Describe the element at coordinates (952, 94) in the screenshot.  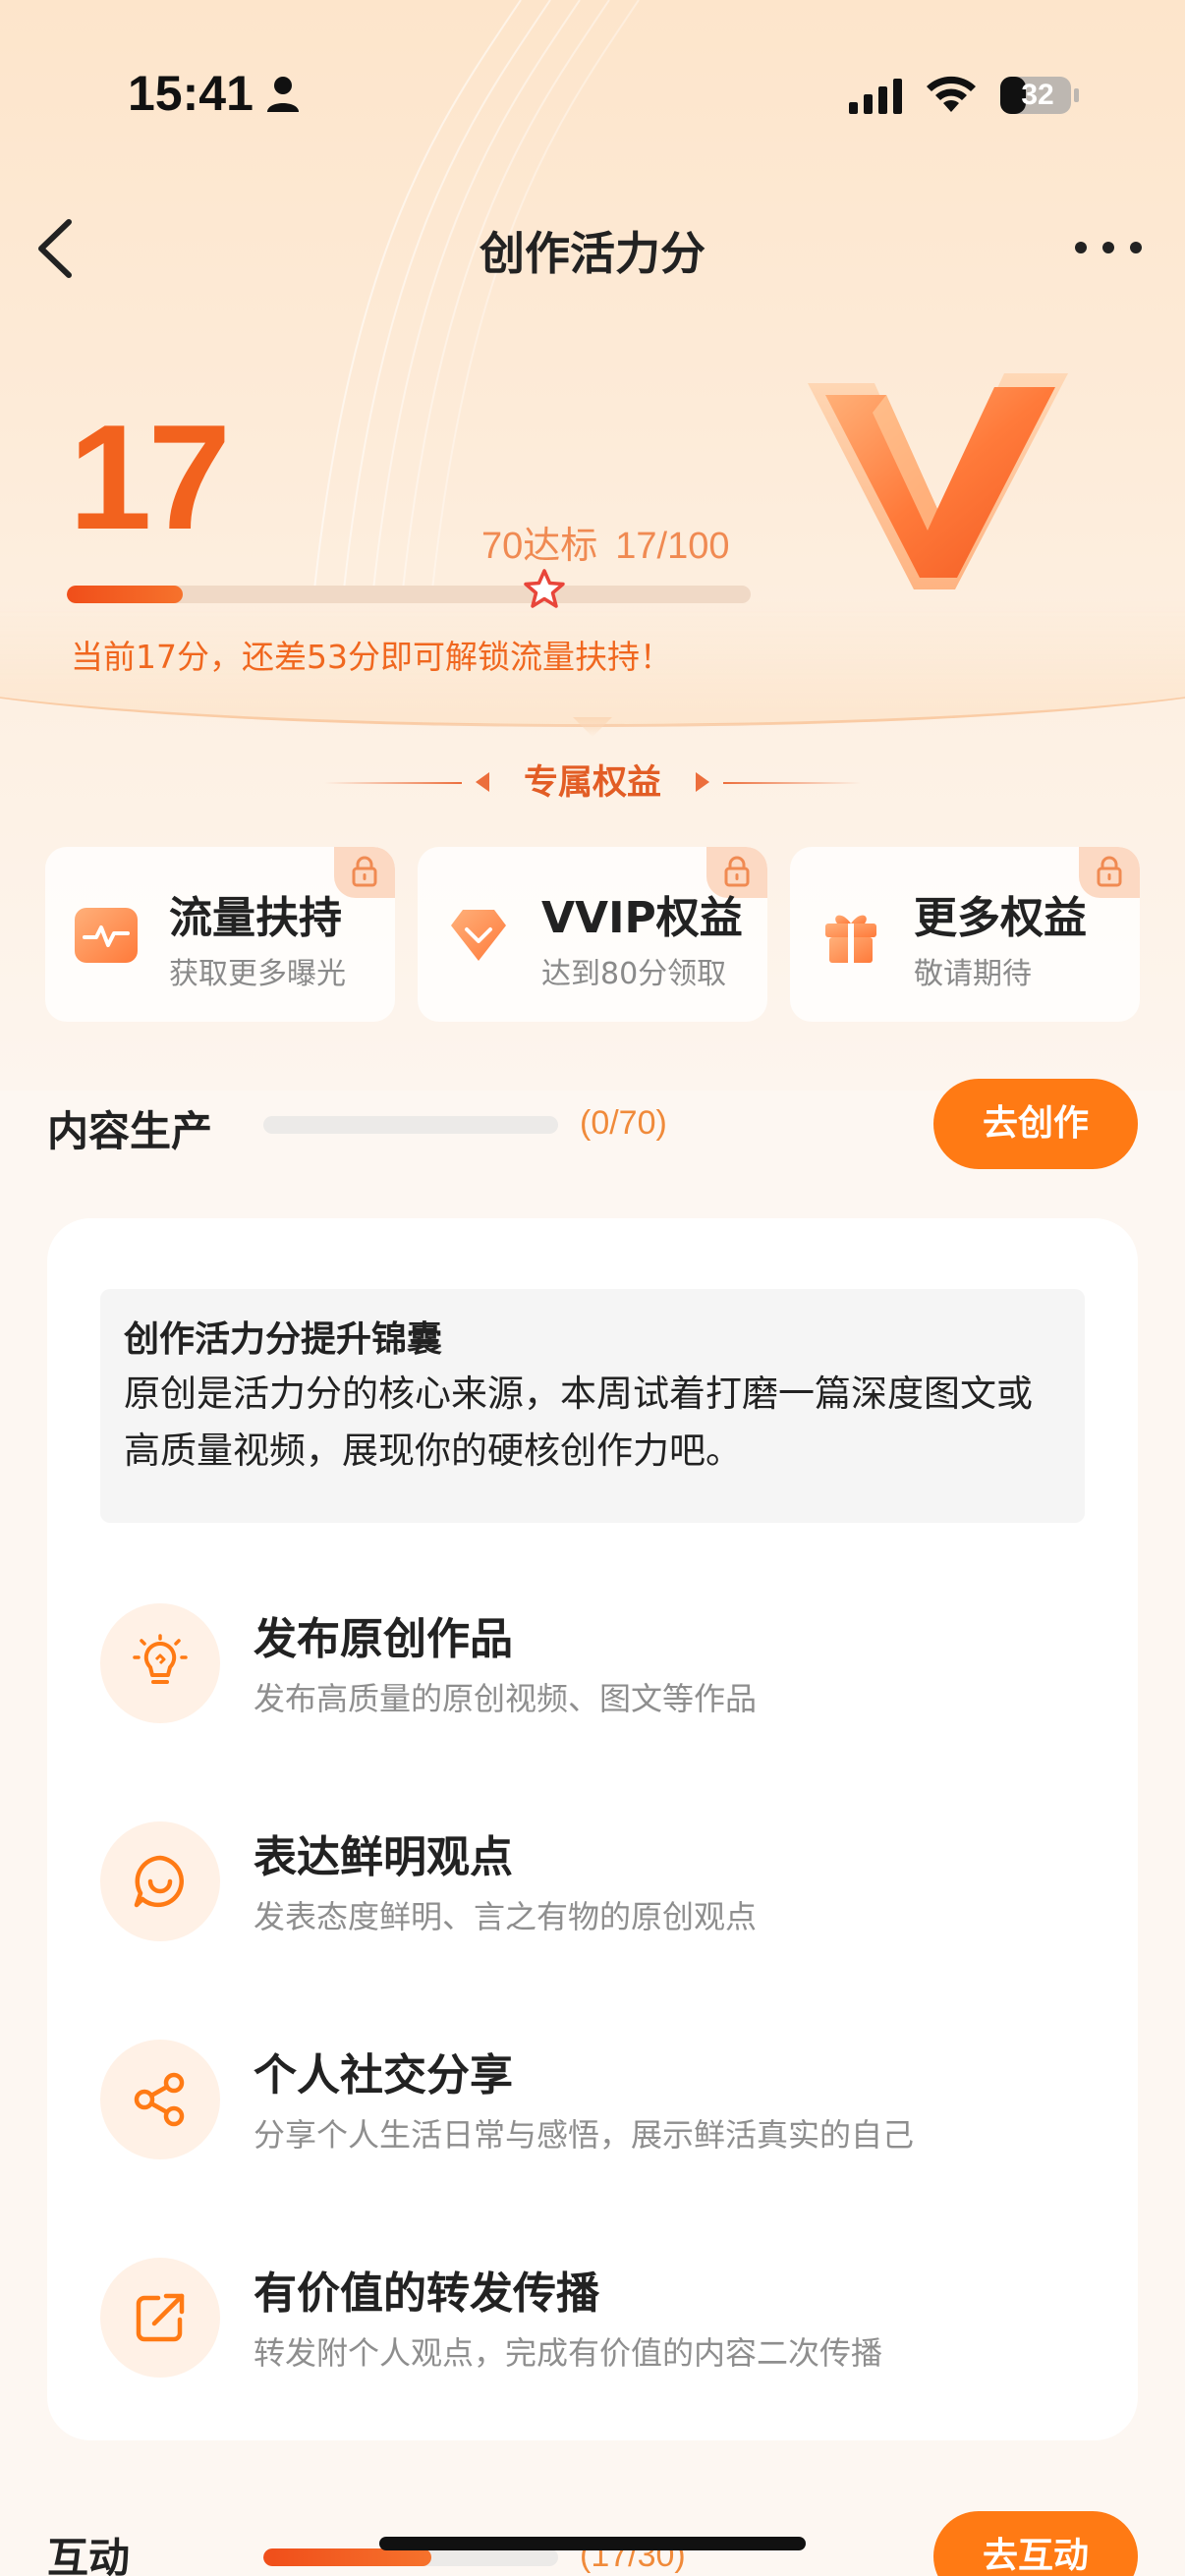
I see `wifi-icon` at that location.